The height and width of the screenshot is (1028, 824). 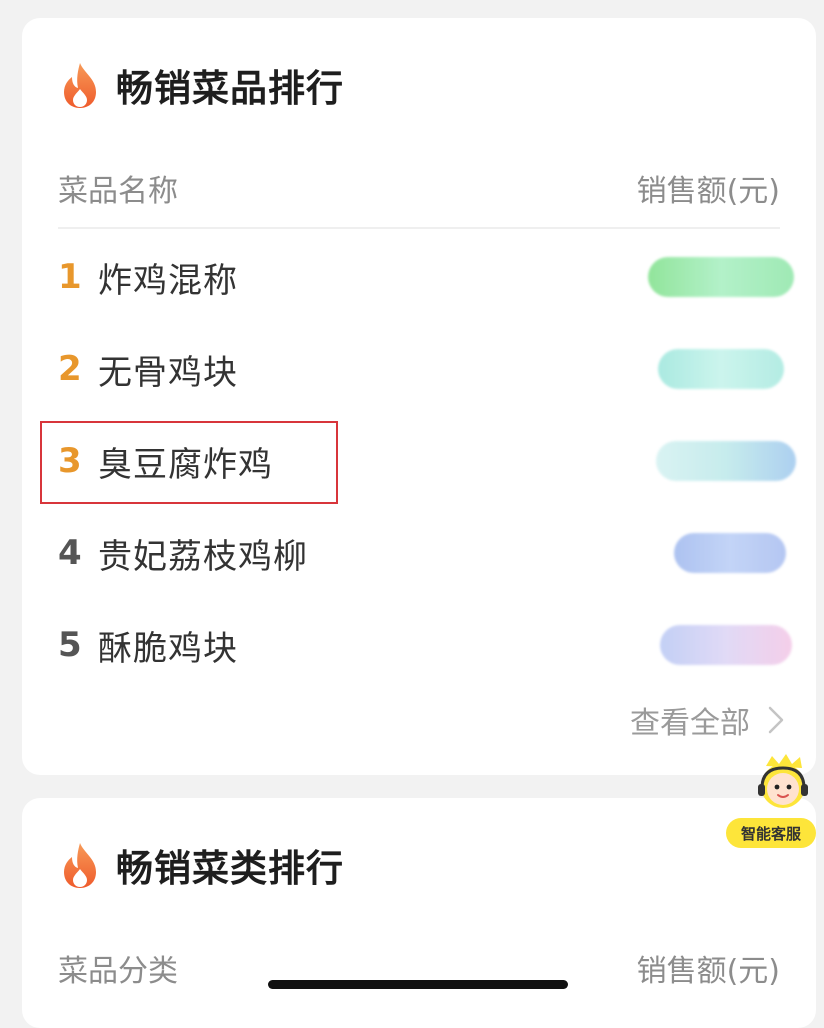 I want to click on chevron-right-icon, so click(x=776, y=720).